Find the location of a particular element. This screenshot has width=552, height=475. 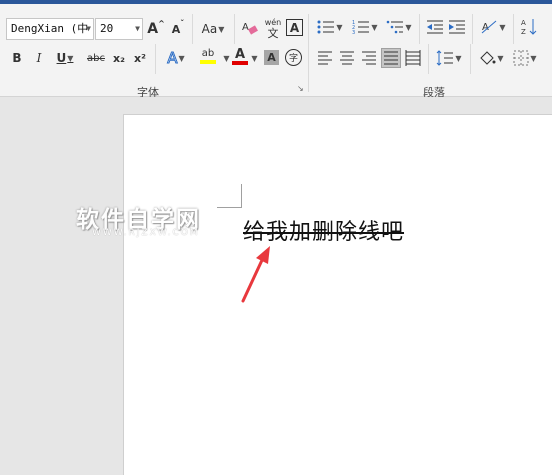

character-shading-label: A is located at coordinates (271, 57).